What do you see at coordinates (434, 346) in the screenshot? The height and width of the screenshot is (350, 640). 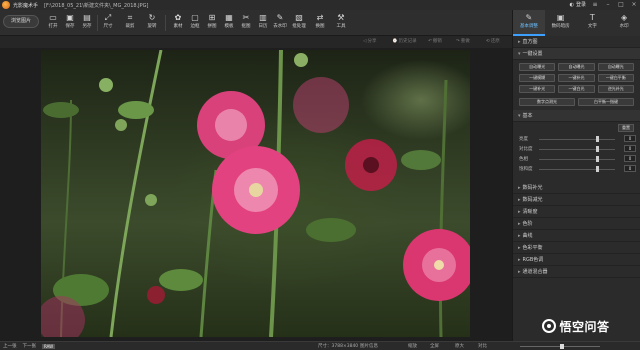 I see `fullscreen-button: 全屏` at bounding box center [434, 346].